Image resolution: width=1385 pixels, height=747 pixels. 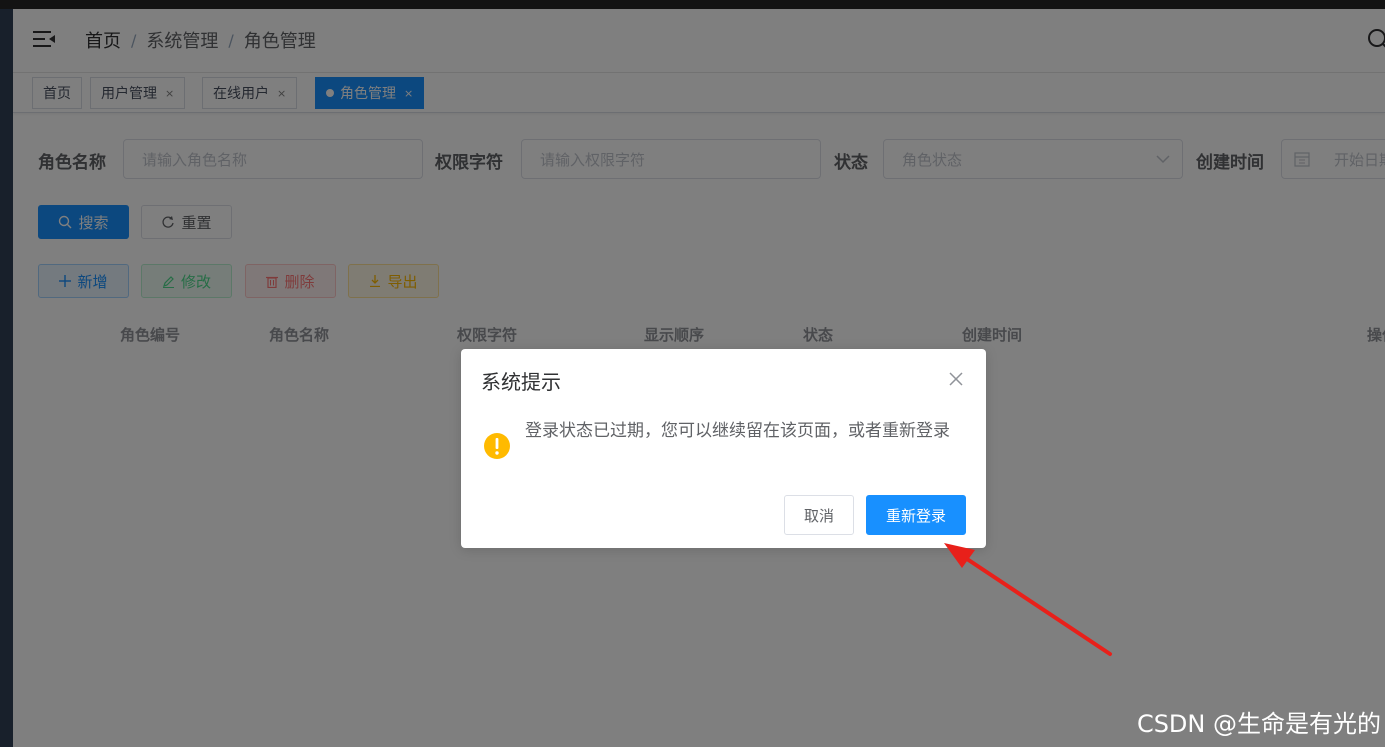 What do you see at coordinates (723, 448) in the screenshot?
I see `message-box-dialog: 系统提示 登录状态已过期，您可以继续留在该页面，或者重新登录 取消 重新登录` at bounding box center [723, 448].